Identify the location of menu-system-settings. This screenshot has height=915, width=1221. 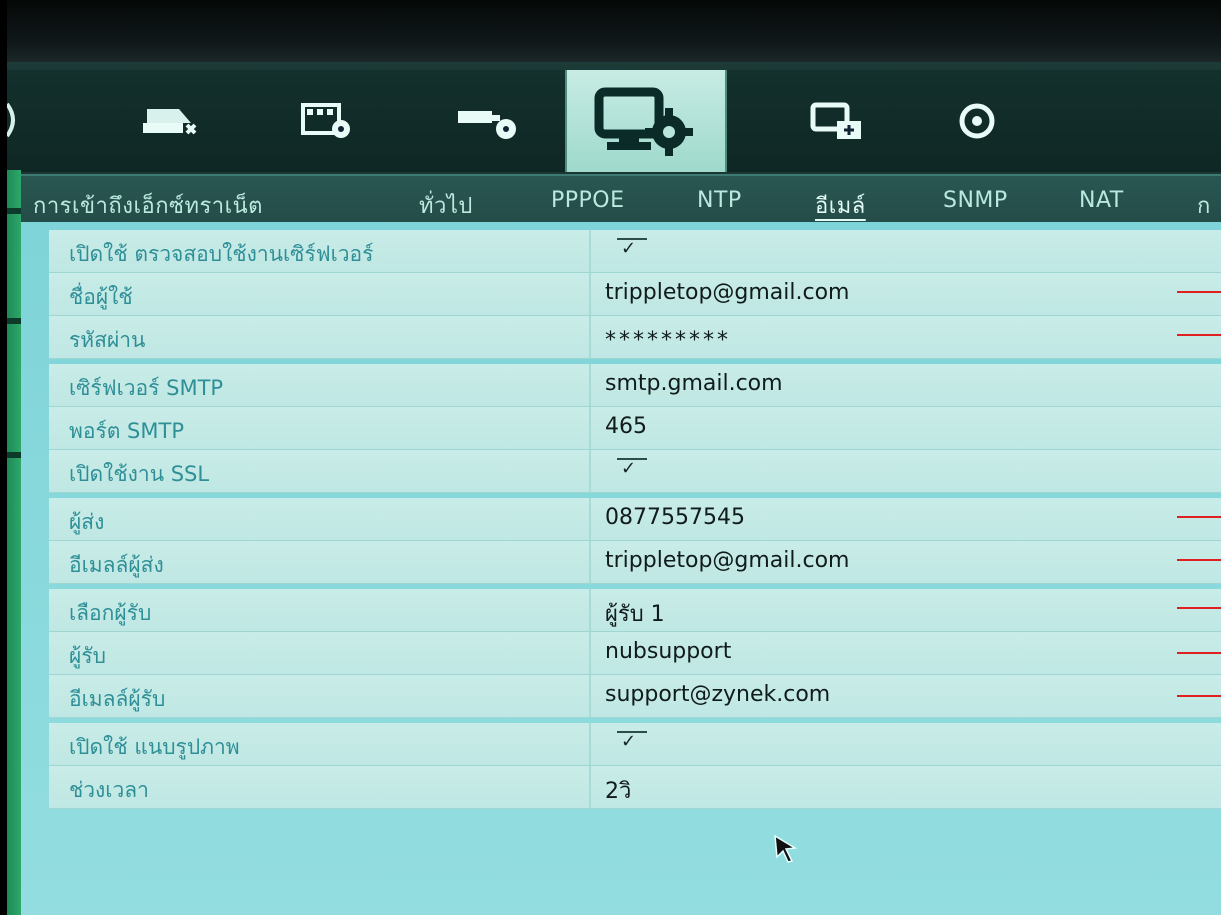
(646, 121).